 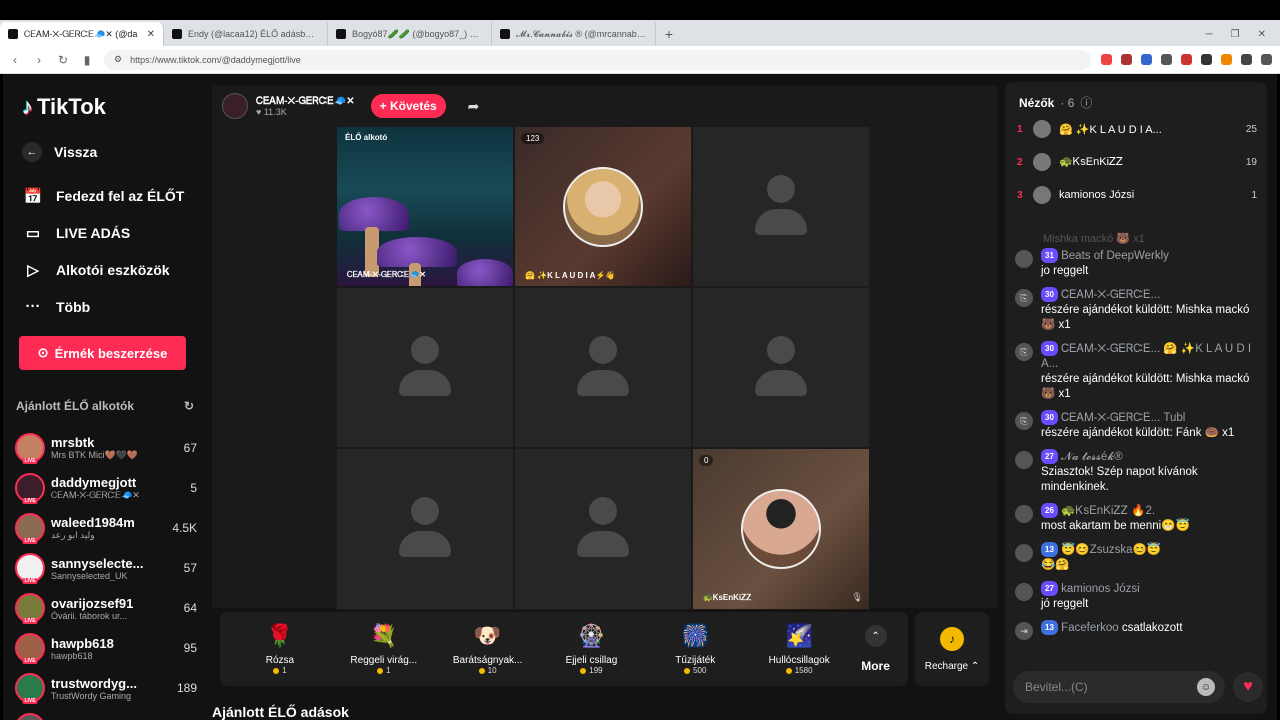 What do you see at coordinates (253, 34) in the screenshot?
I see `tab-title: Endy (@lacaa12) ÉLŐ adásban van –` at bounding box center [253, 34].